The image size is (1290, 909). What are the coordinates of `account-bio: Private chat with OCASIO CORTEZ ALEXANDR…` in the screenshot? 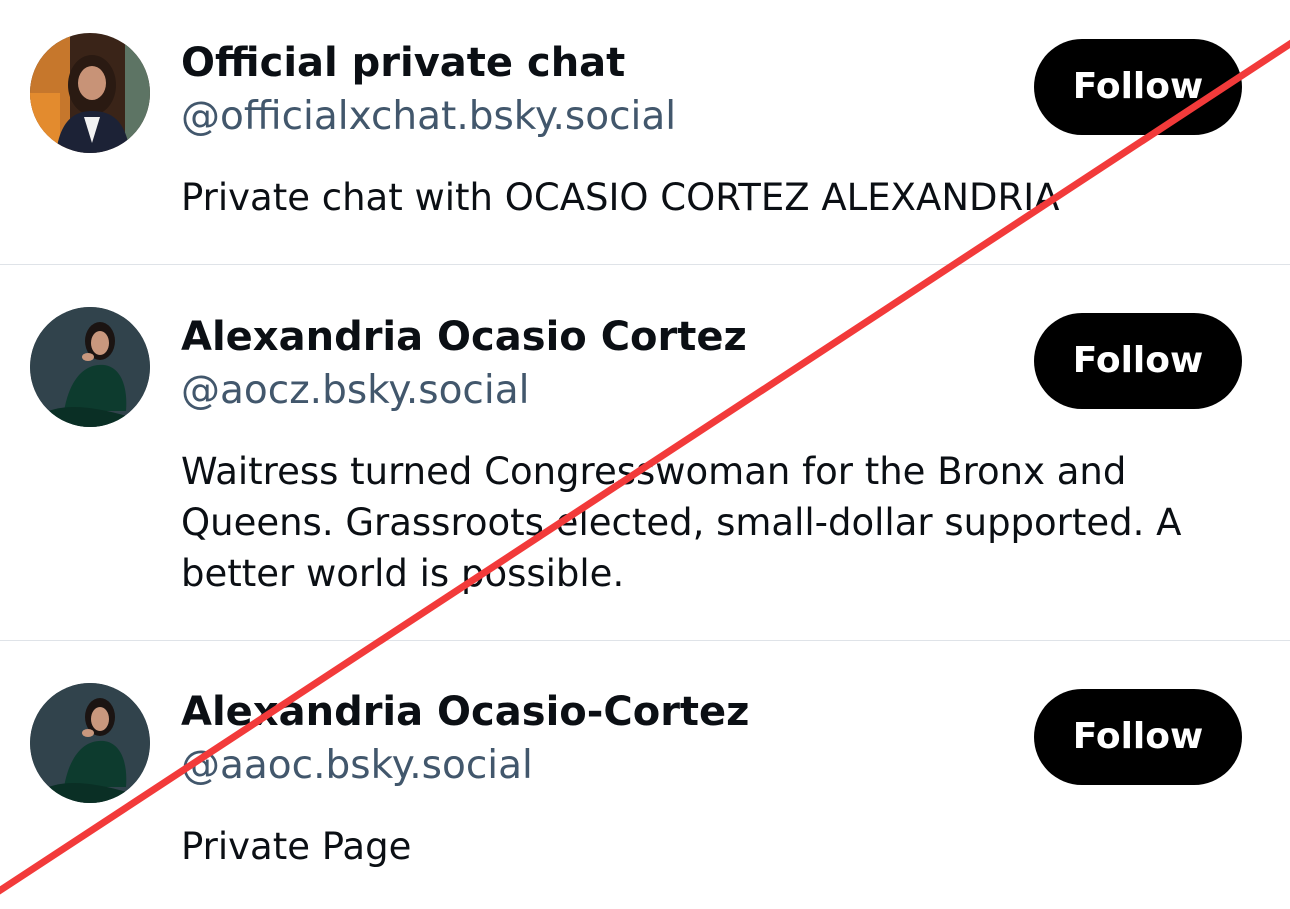 It's located at (620, 197).